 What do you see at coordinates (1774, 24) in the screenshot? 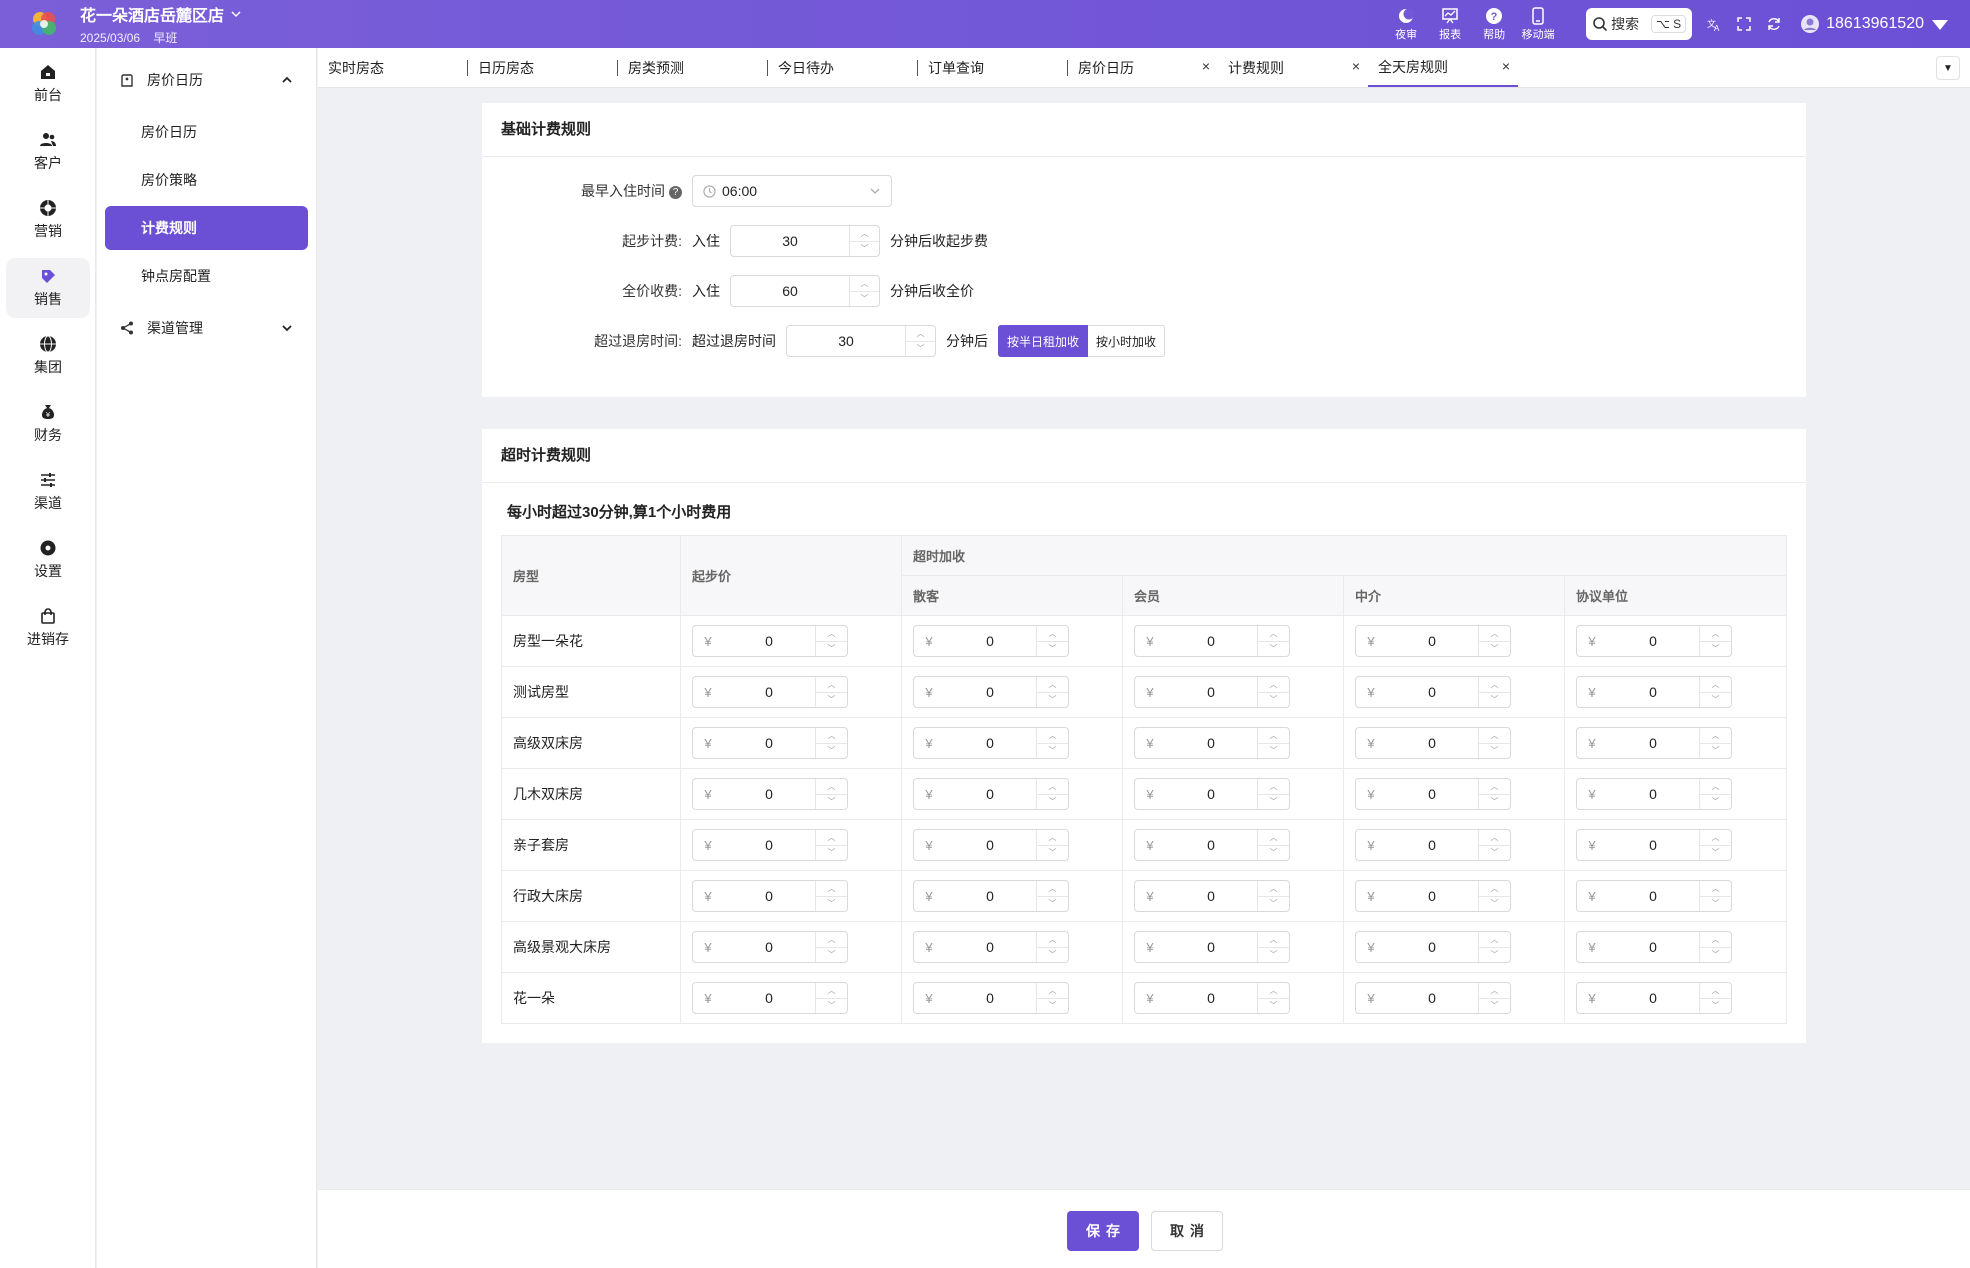
I see `refresh-icon` at bounding box center [1774, 24].